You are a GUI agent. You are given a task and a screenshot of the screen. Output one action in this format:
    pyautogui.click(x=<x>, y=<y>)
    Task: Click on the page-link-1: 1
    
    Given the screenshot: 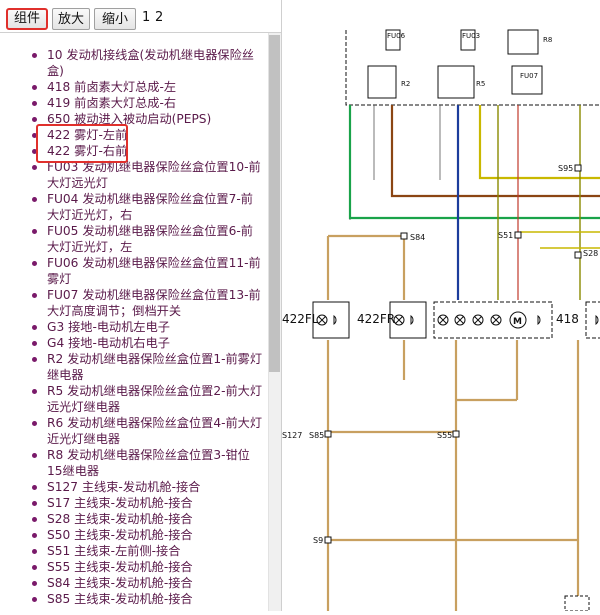 What is the action you would take?
    pyautogui.click(x=146, y=17)
    